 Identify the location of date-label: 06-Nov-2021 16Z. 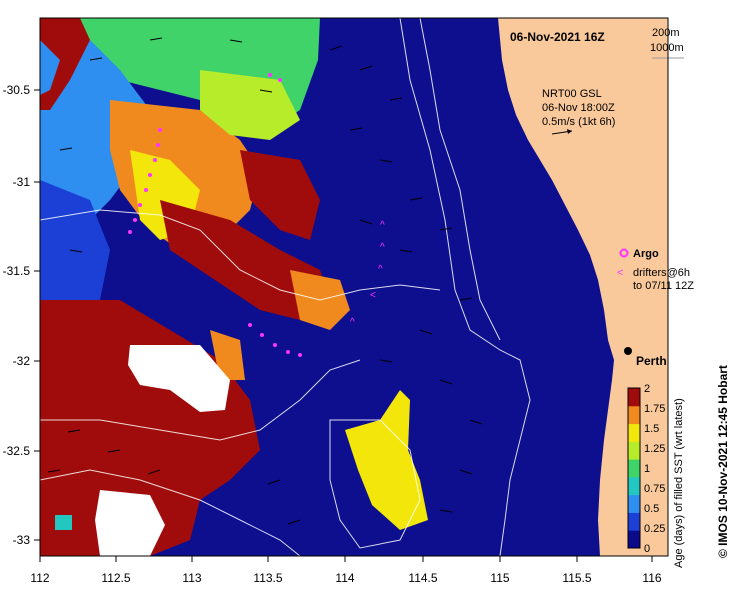
(557, 37).